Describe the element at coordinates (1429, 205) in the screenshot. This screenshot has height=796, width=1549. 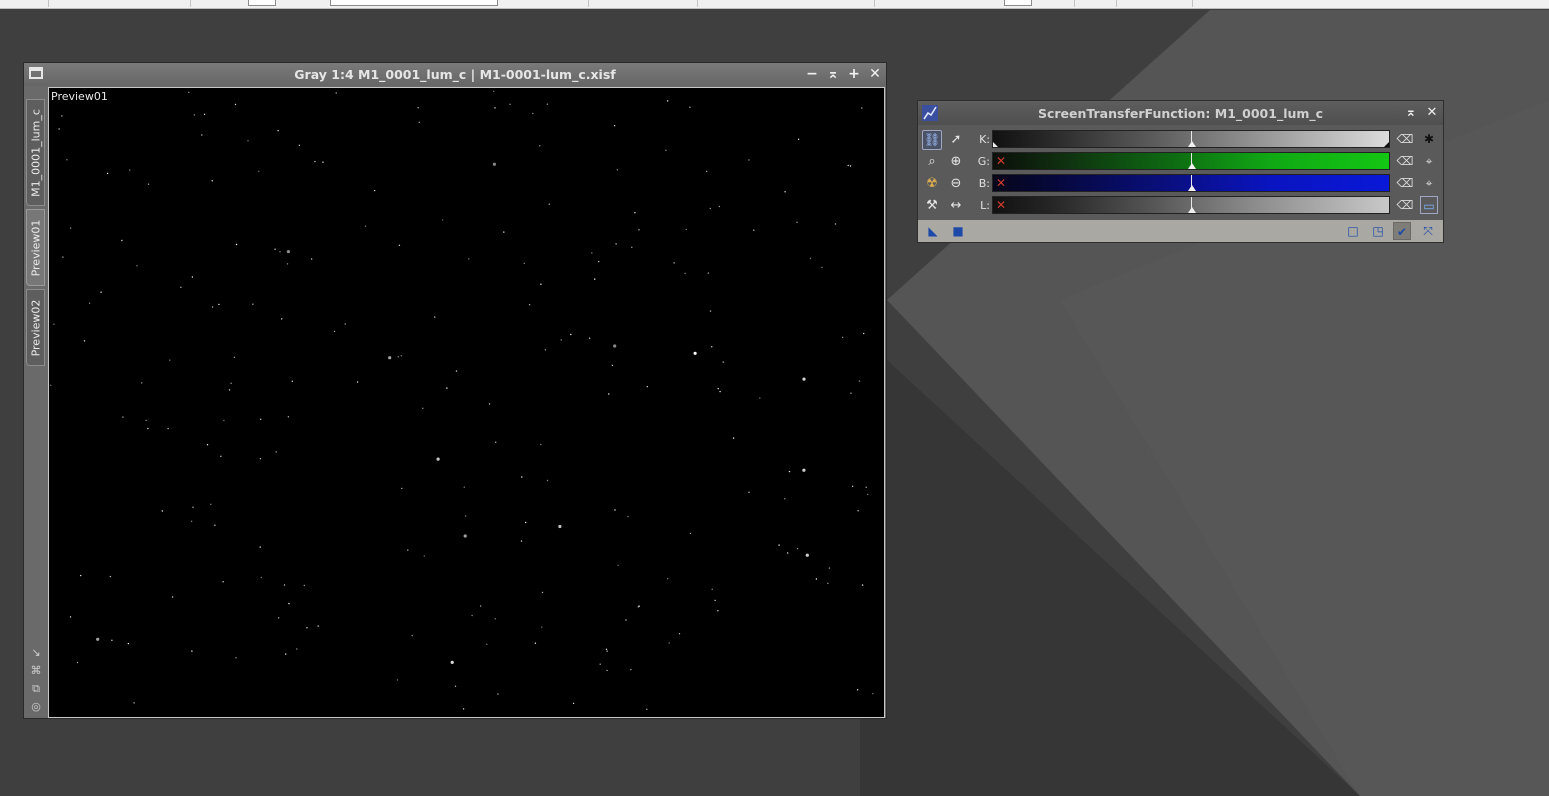
I see `monitor-icon: ▭` at that location.